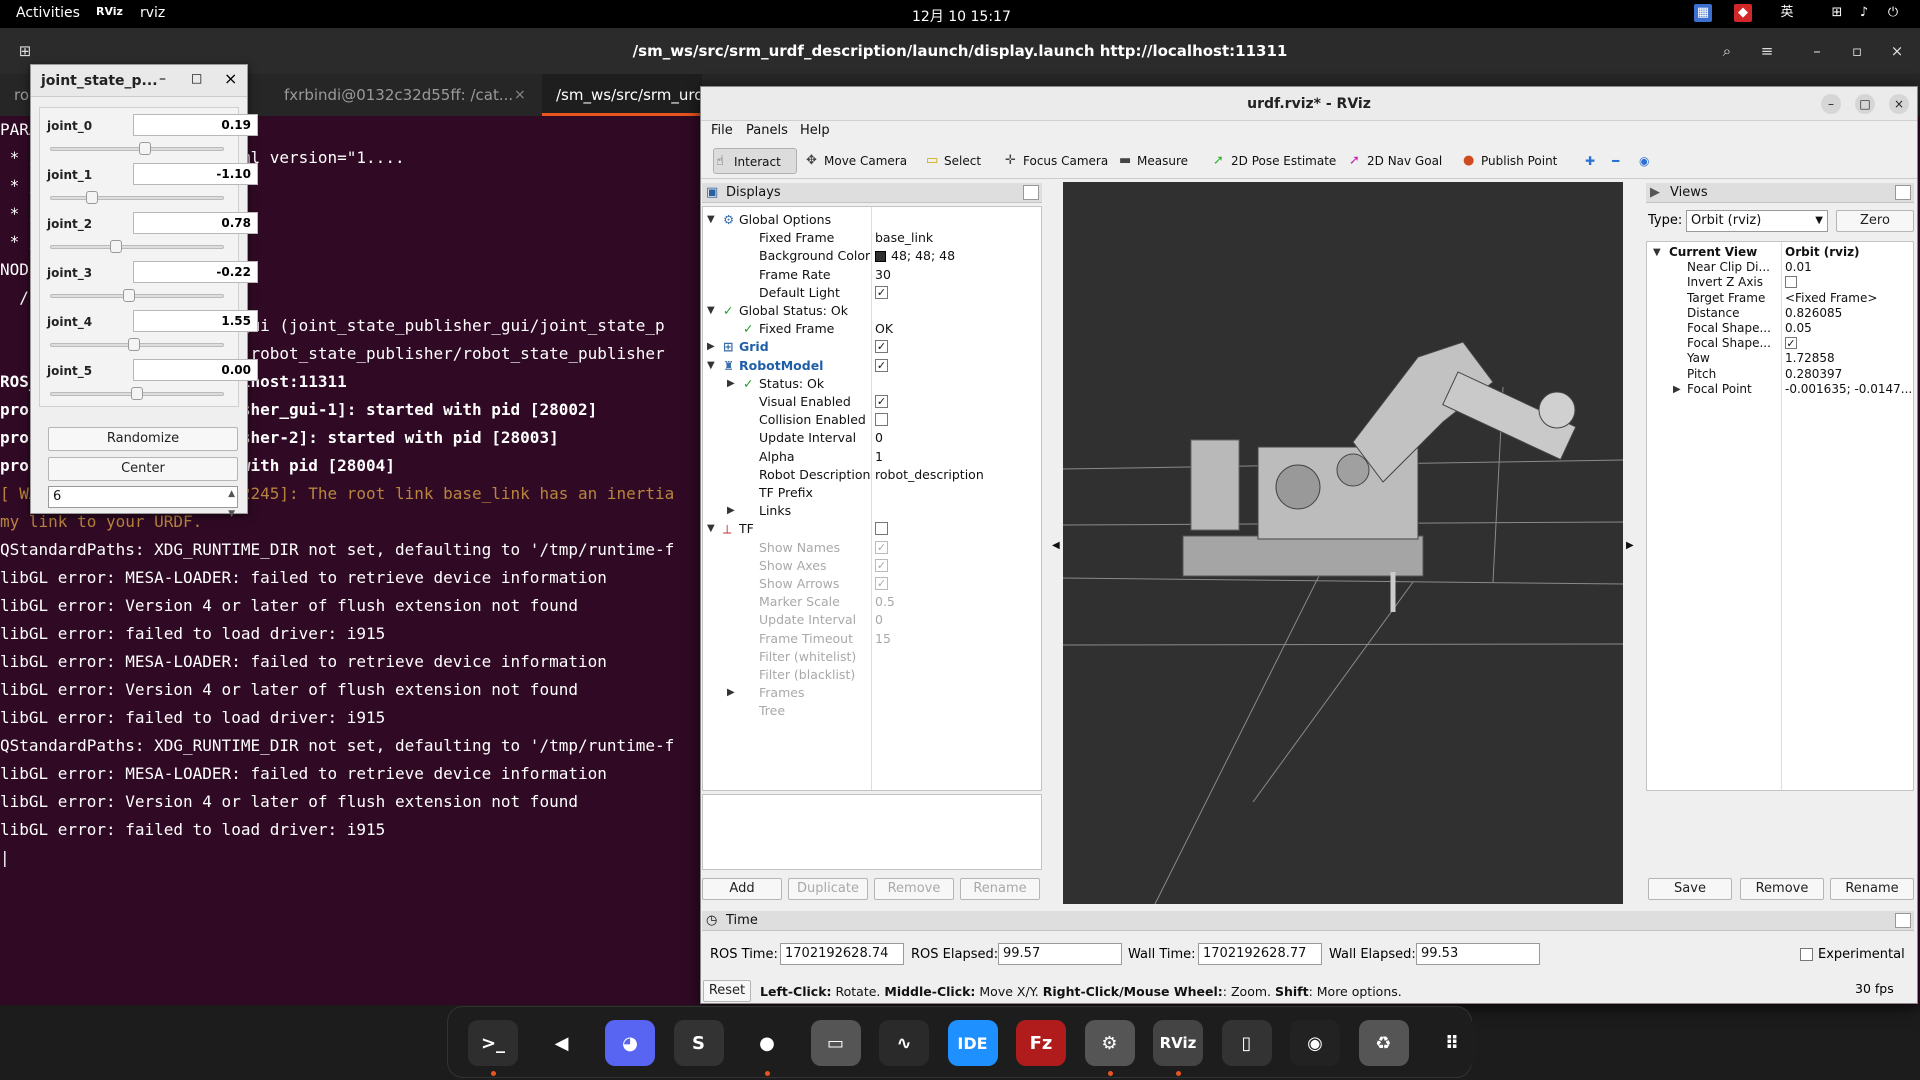 This screenshot has height=1080, width=1920. What do you see at coordinates (872, 220) in the screenshot?
I see `display-row: ▼ ⚙ Global Options` at bounding box center [872, 220].